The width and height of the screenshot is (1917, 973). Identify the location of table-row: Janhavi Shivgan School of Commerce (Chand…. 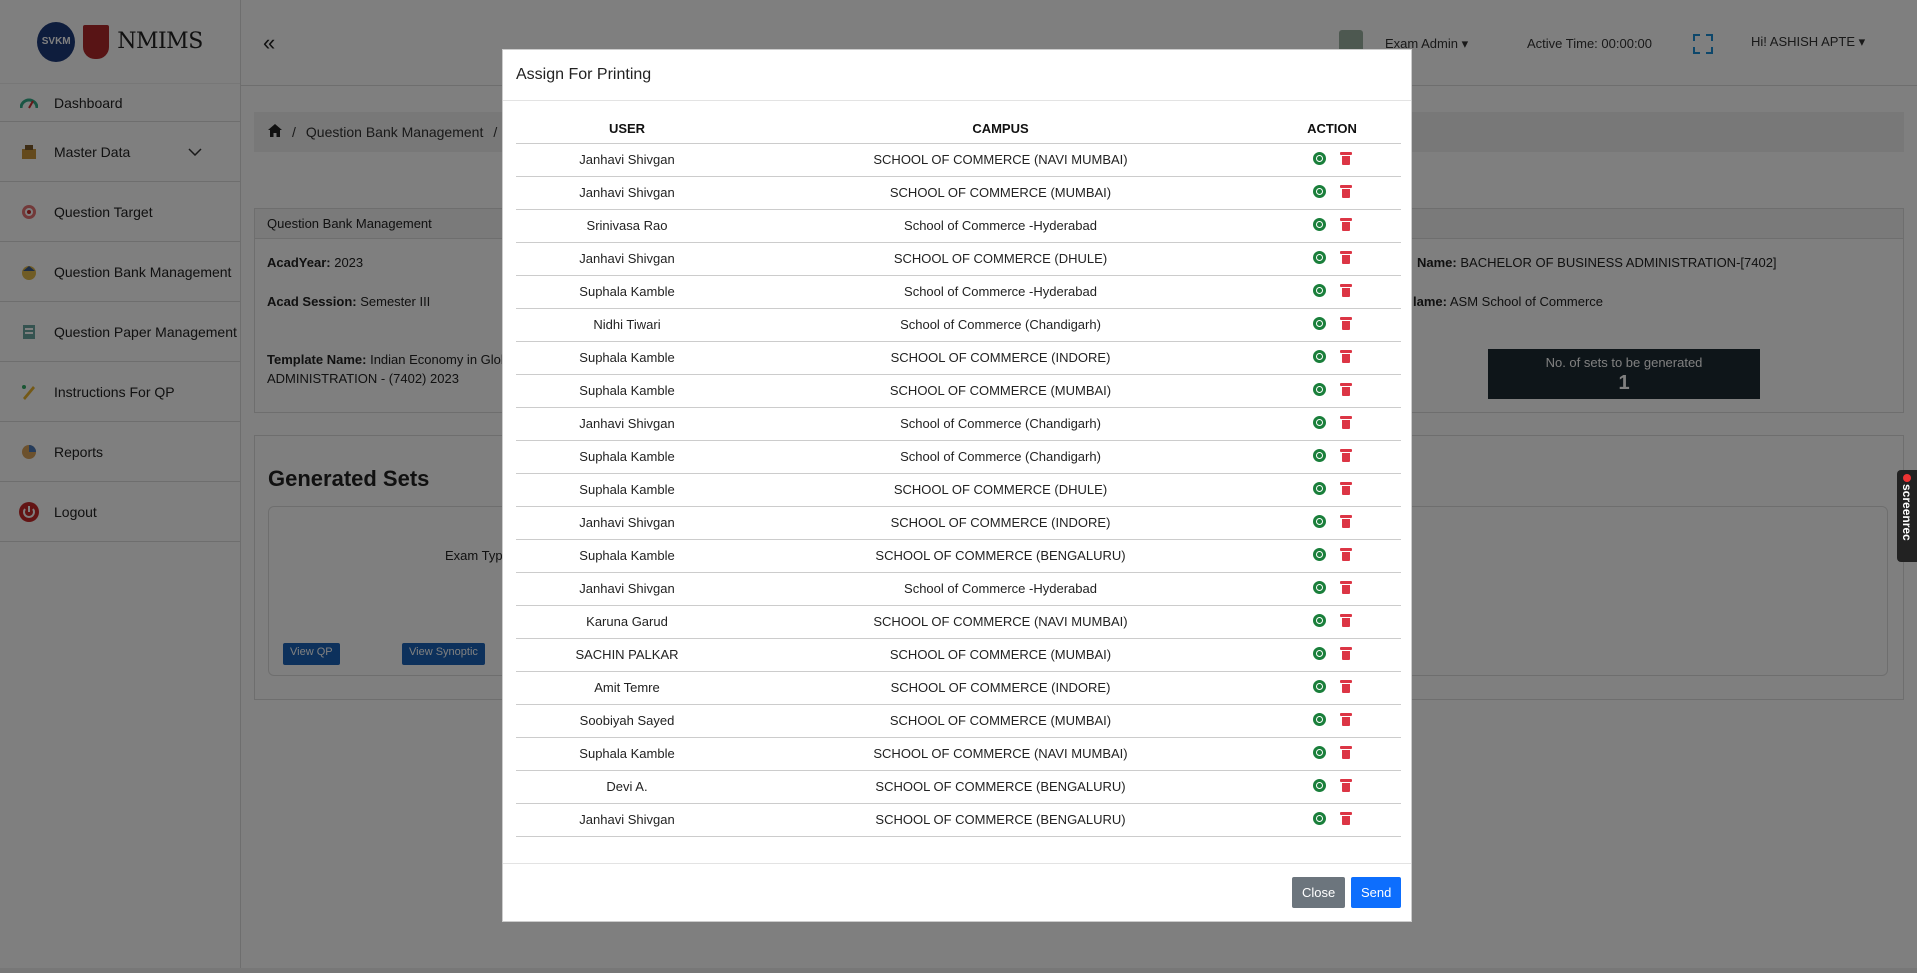
(958, 424).